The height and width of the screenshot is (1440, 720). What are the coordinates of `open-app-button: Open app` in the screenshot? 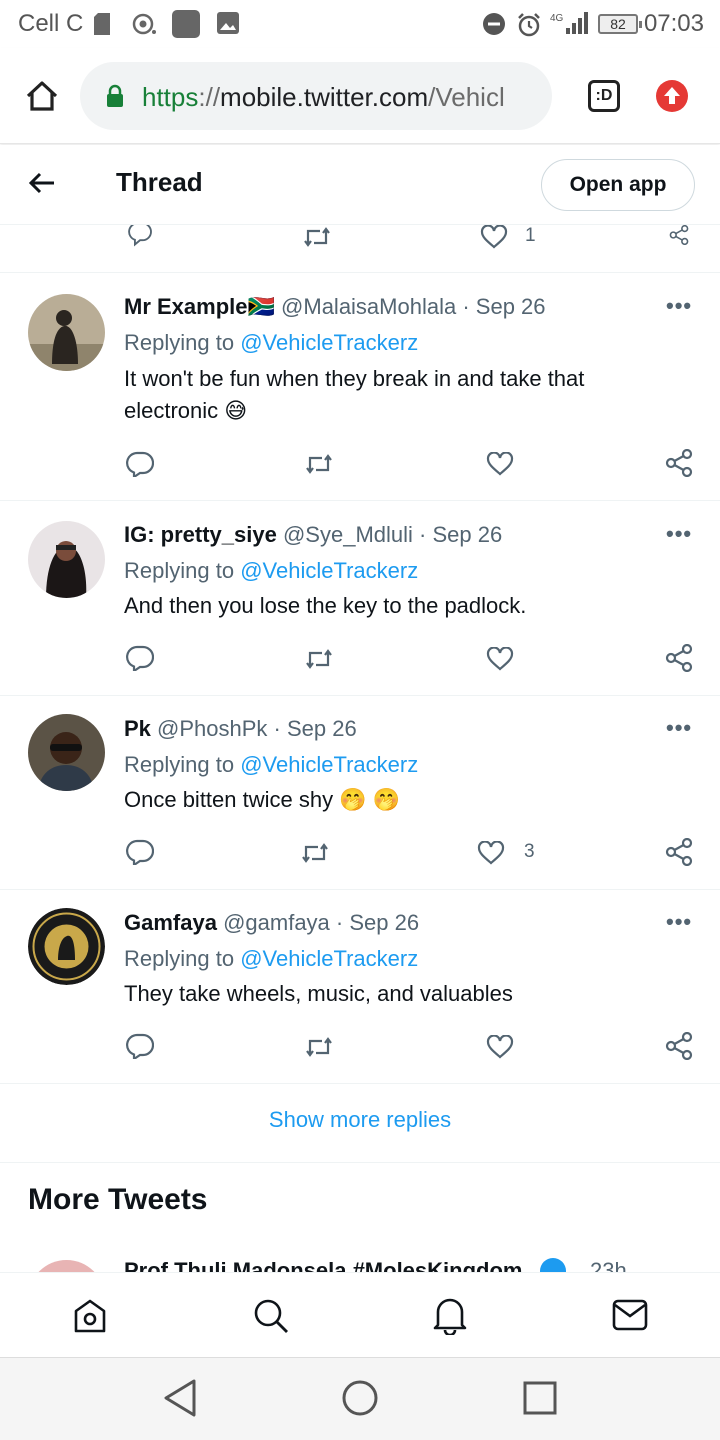 It's located at (618, 185).